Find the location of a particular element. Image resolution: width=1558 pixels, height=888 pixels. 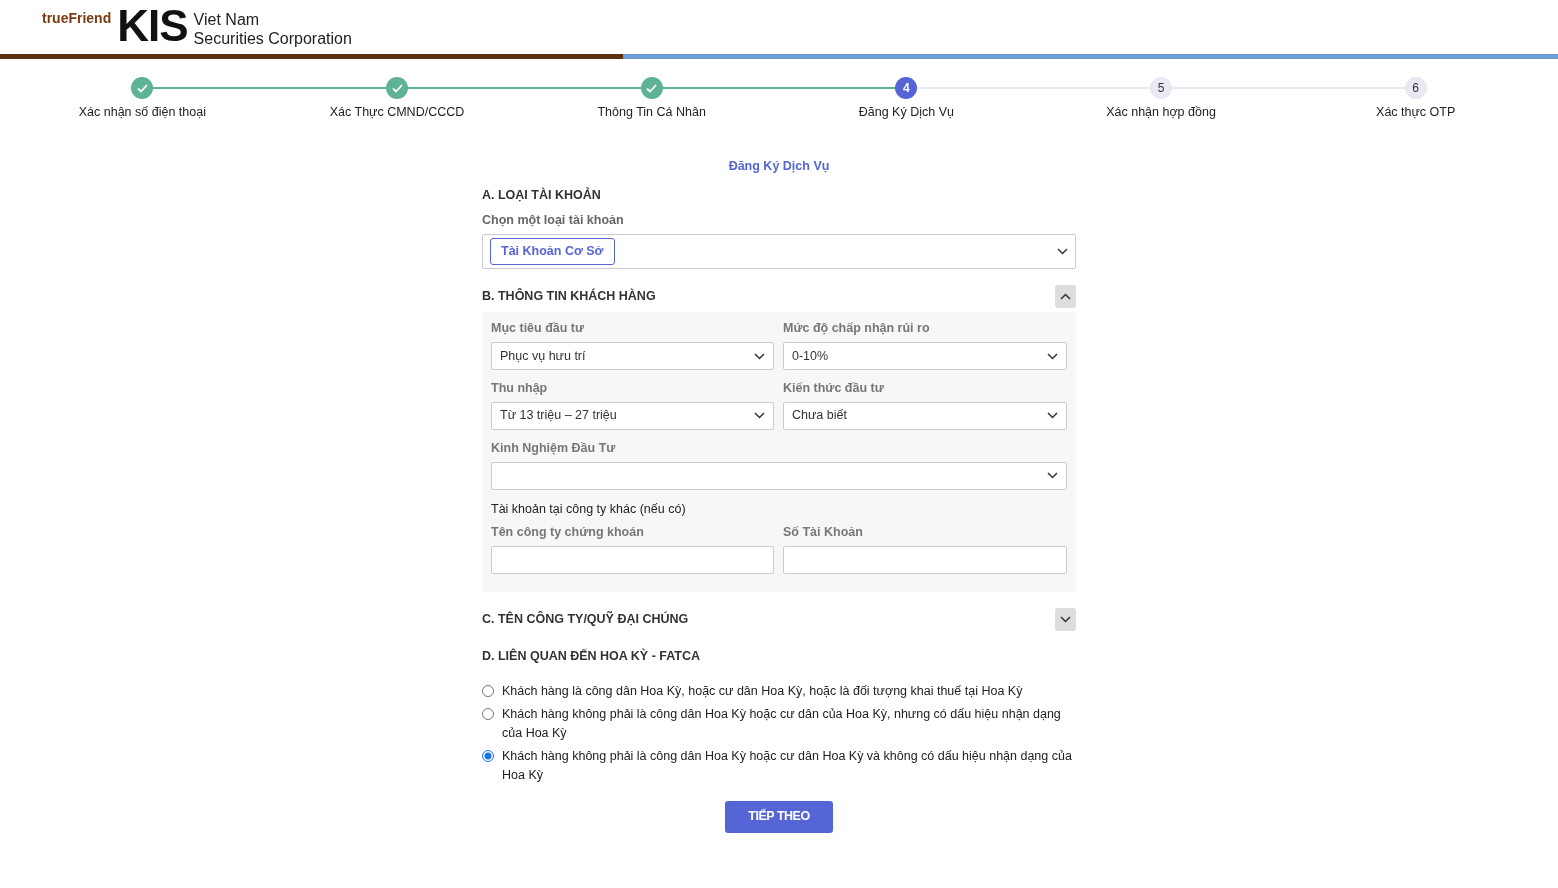

step-number: 6 is located at coordinates (1416, 88).